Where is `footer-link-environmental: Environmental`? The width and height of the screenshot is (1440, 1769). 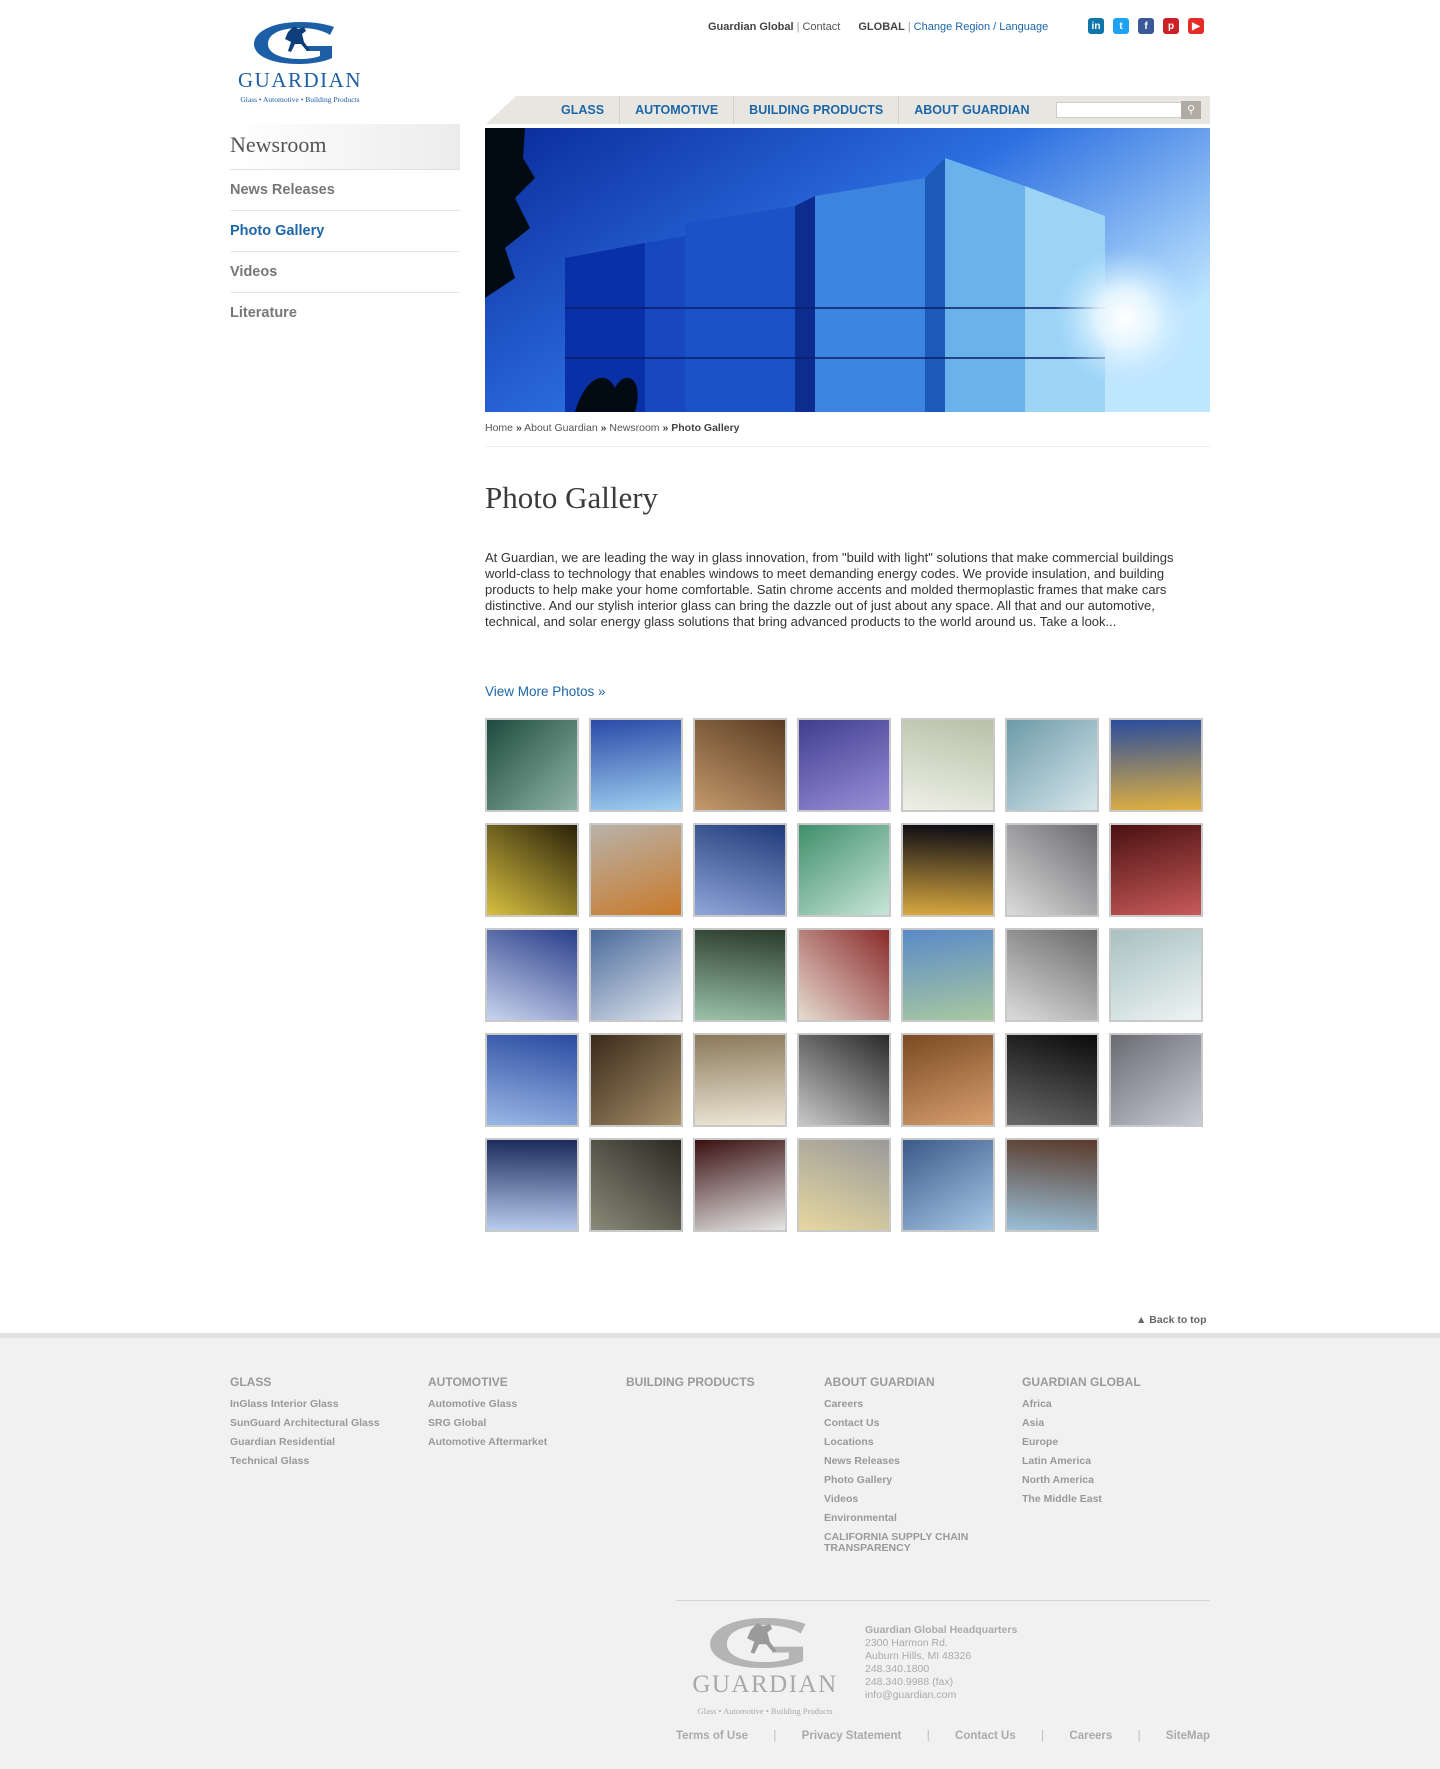 footer-link-environmental: Environmental is located at coordinates (919, 1518).